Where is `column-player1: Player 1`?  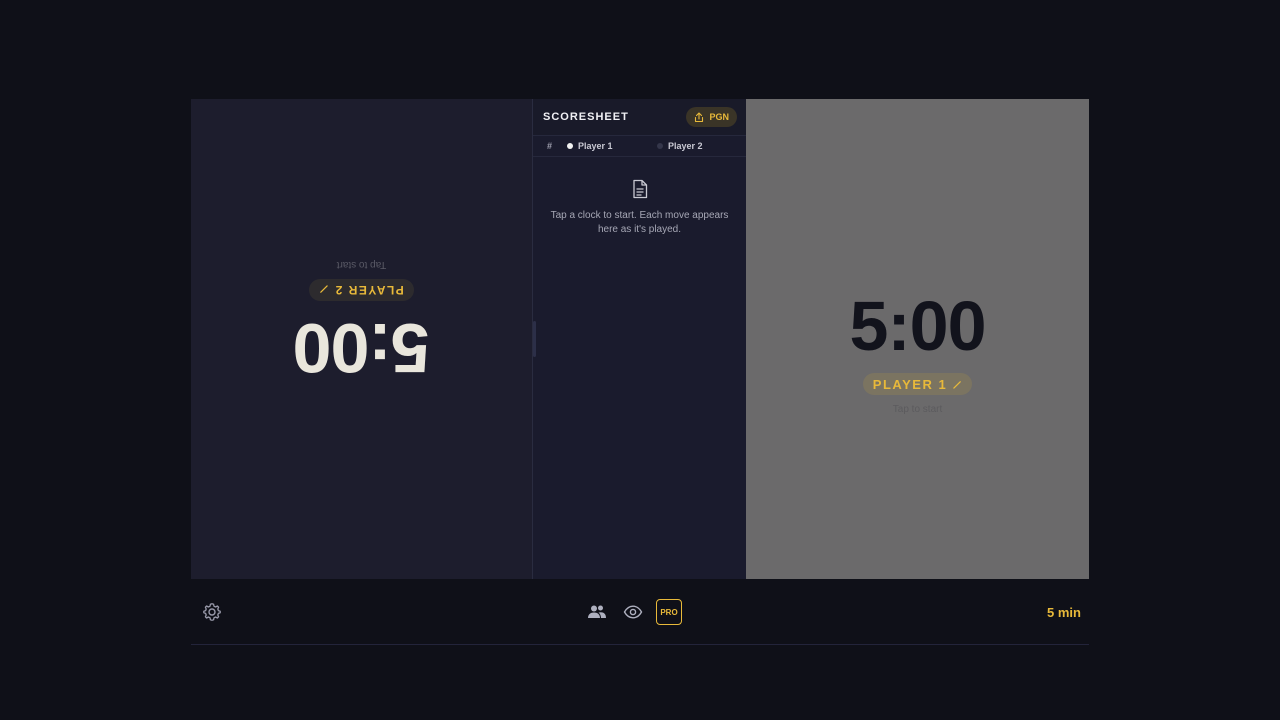 column-player1: Player 1 is located at coordinates (612, 146).